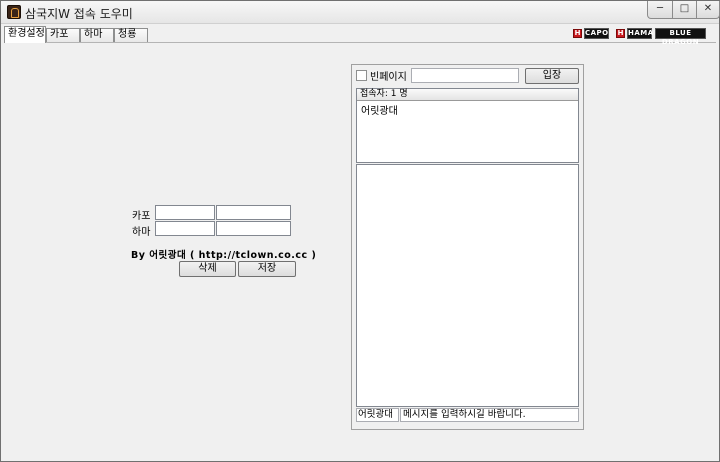  Describe the element at coordinates (467, 125) in the screenshot. I see `user-list: 접속자: 1 명 어릿광대` at that location.